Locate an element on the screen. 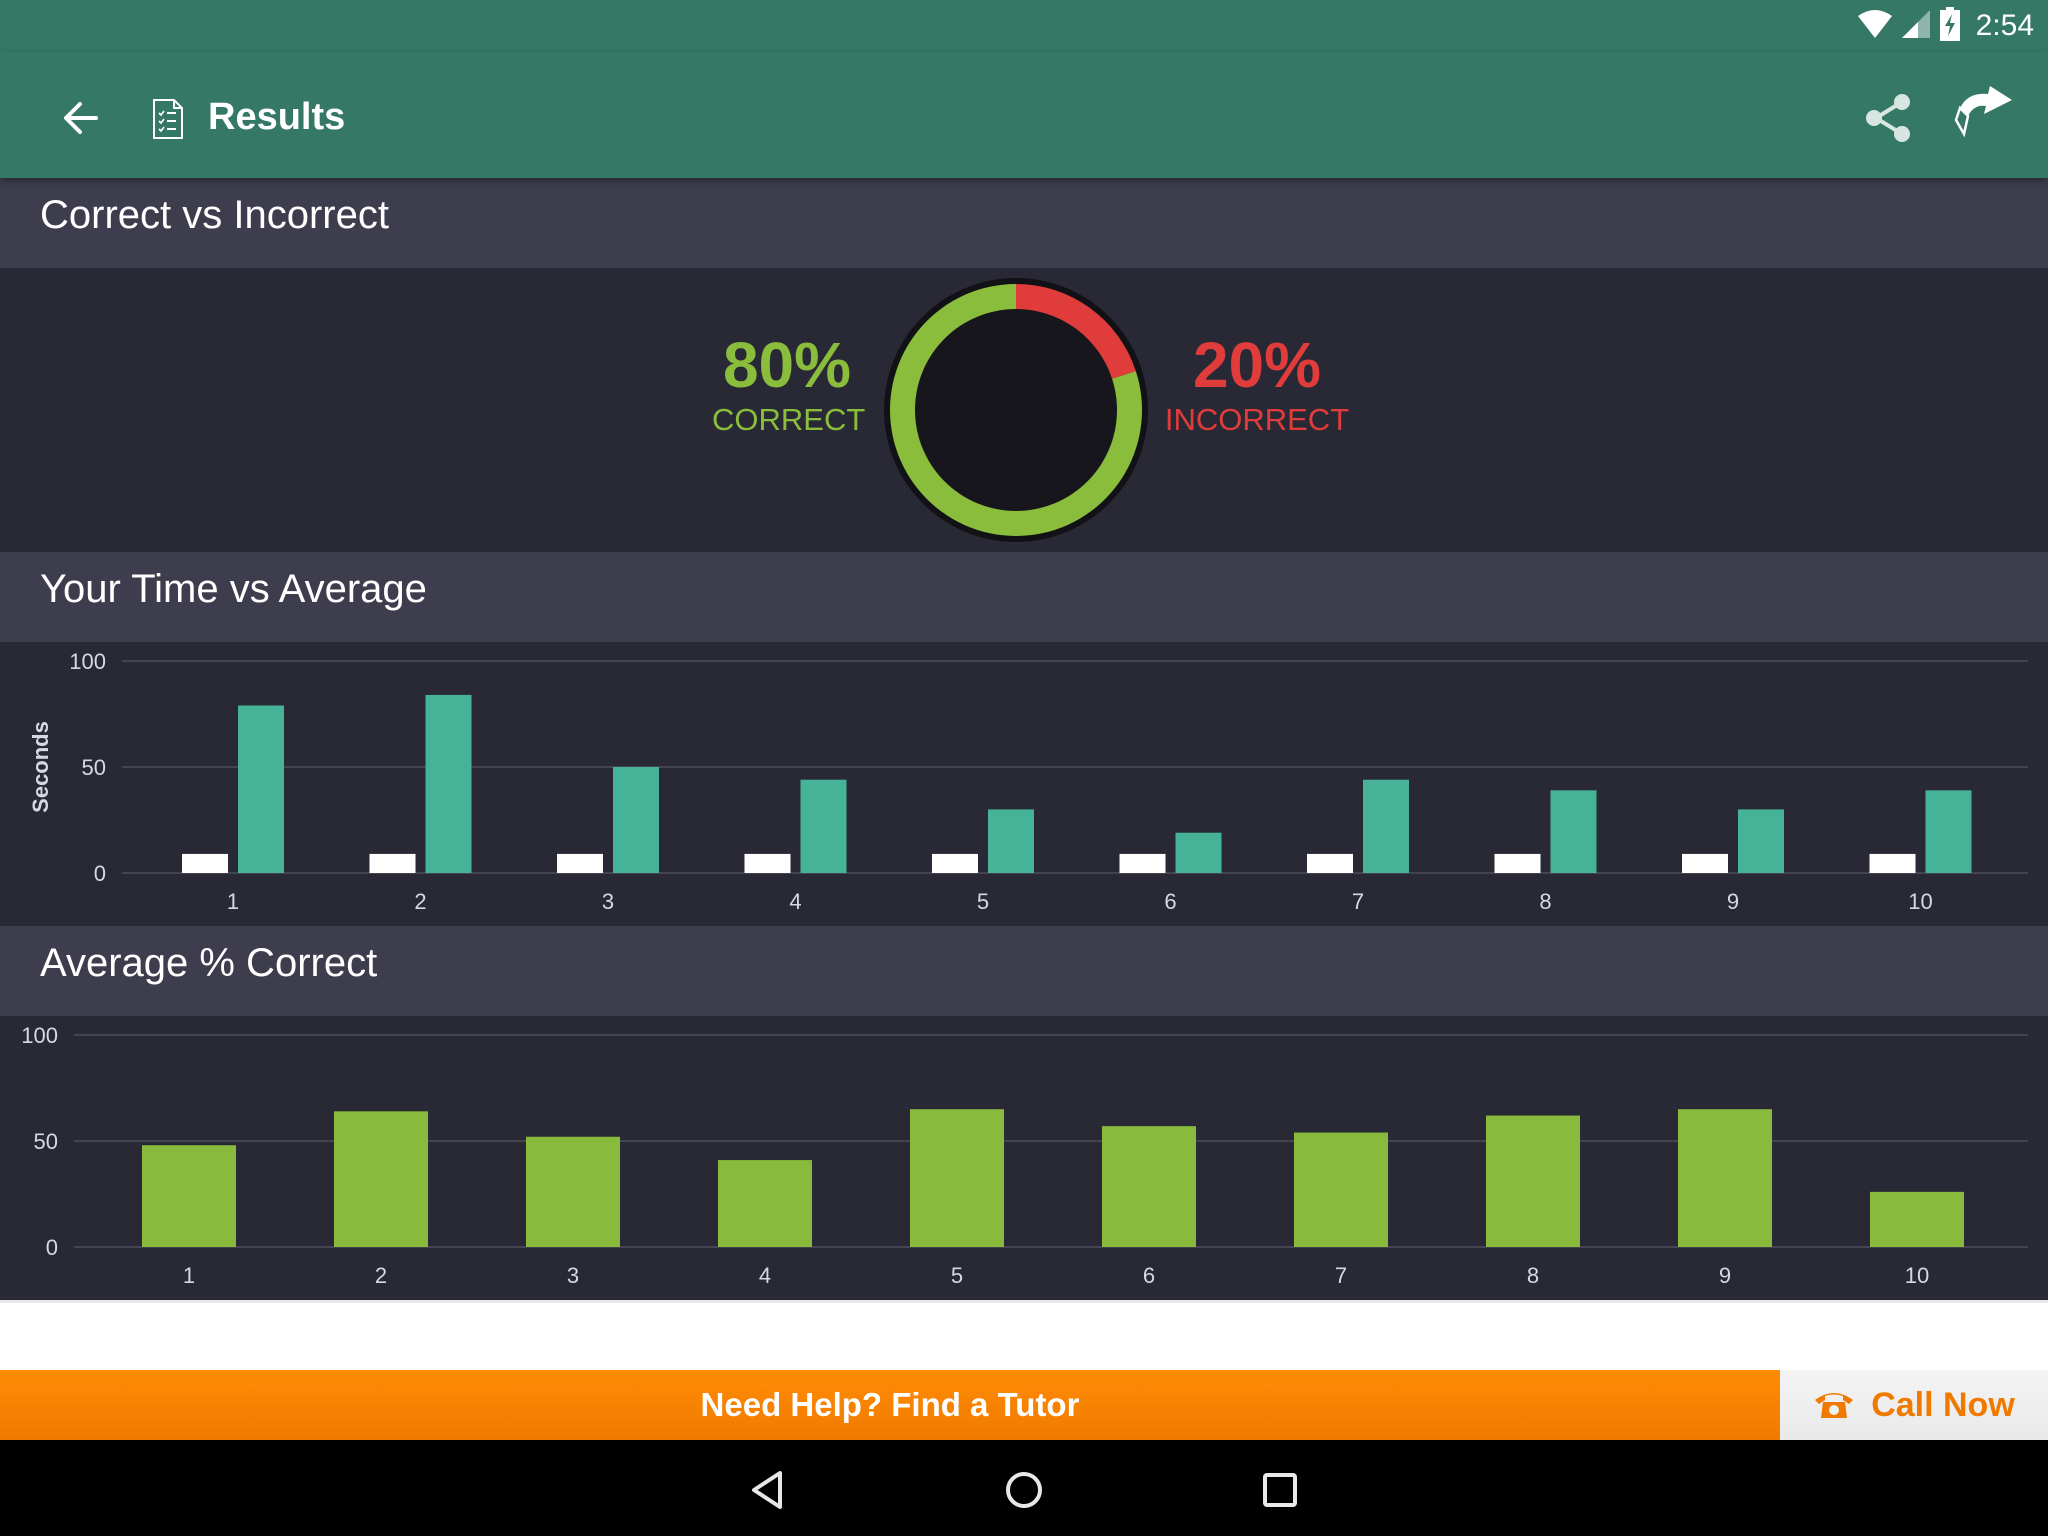  nav-recents-button is located at coordinates (1280, 1490).